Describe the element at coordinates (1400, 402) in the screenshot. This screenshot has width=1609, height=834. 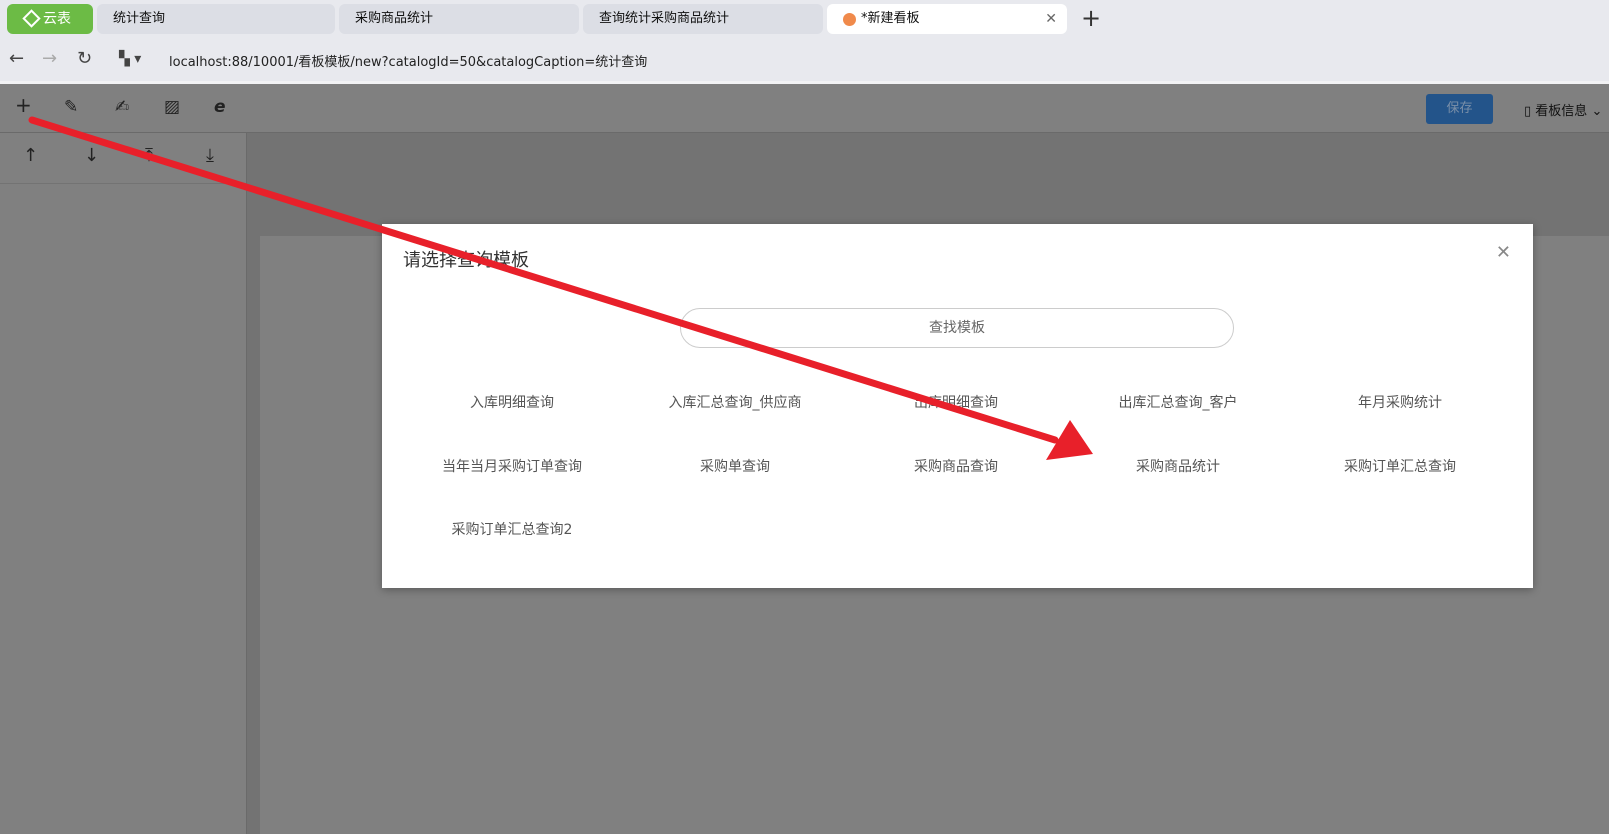
I see `template-item: 年月采购统计` at that location.